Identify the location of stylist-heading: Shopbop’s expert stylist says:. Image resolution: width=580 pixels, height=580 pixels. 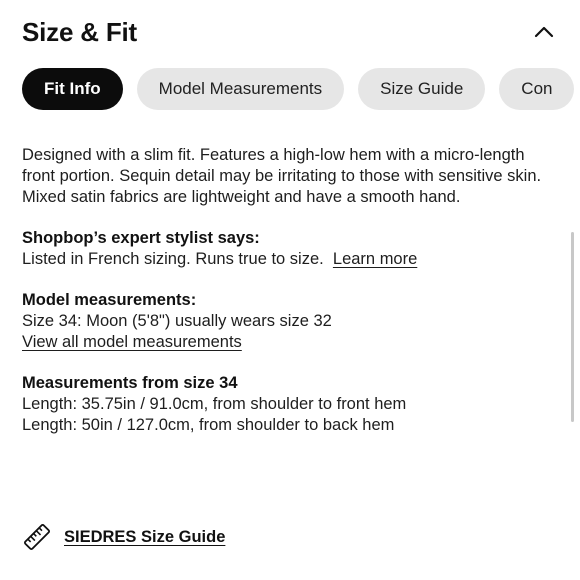
(141, 238).